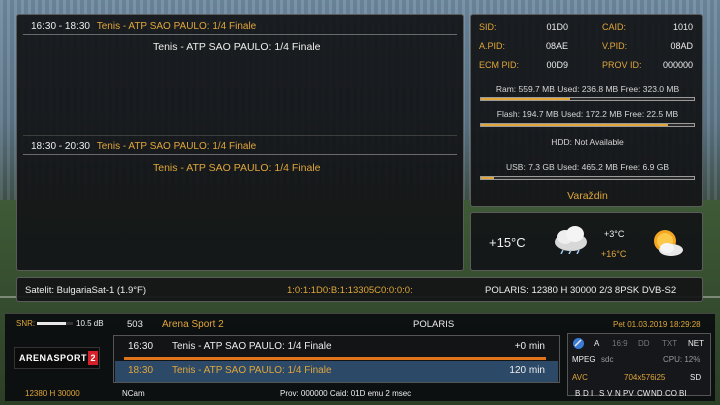 The image size is (720, 405). I want to click on caid-info: Prov: 000000 Caid: 01D emu 2 msec, so click(346, 393).